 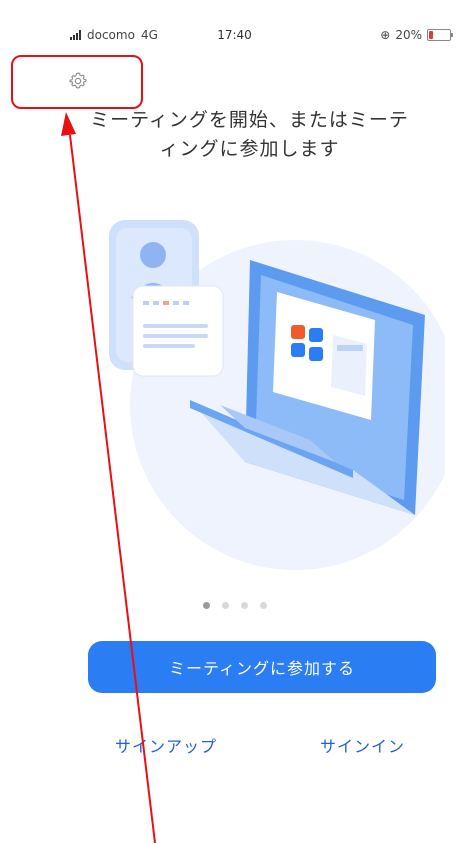 I want to click on settings-button, so click(x=78, y=81).